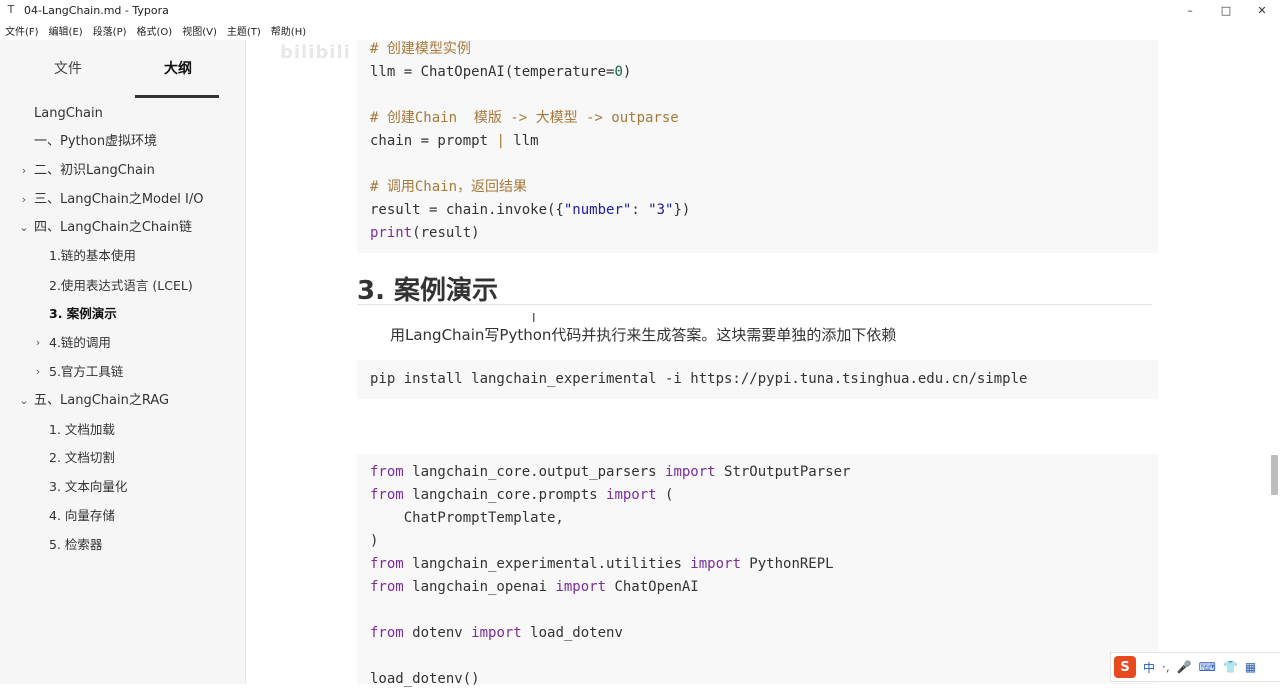 The width and height of the screenshot is (1280, 691). I want to click on keyboard-icon: ⌨, so click(1207, 667).